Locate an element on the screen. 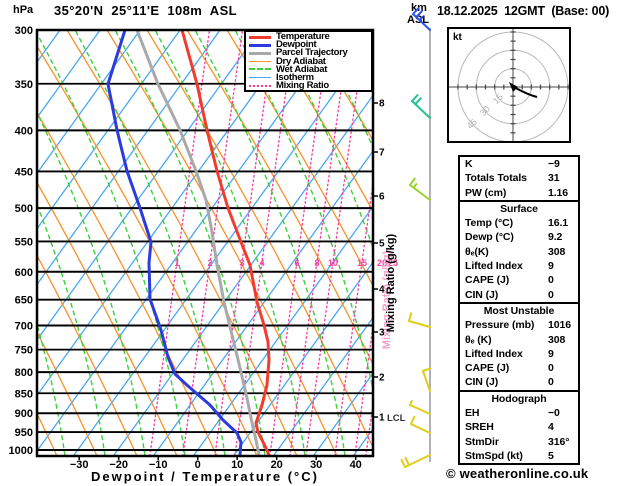 This screenshot has height=486, width=629. stats-row-value: 4 is located at coordinates (551, 427).